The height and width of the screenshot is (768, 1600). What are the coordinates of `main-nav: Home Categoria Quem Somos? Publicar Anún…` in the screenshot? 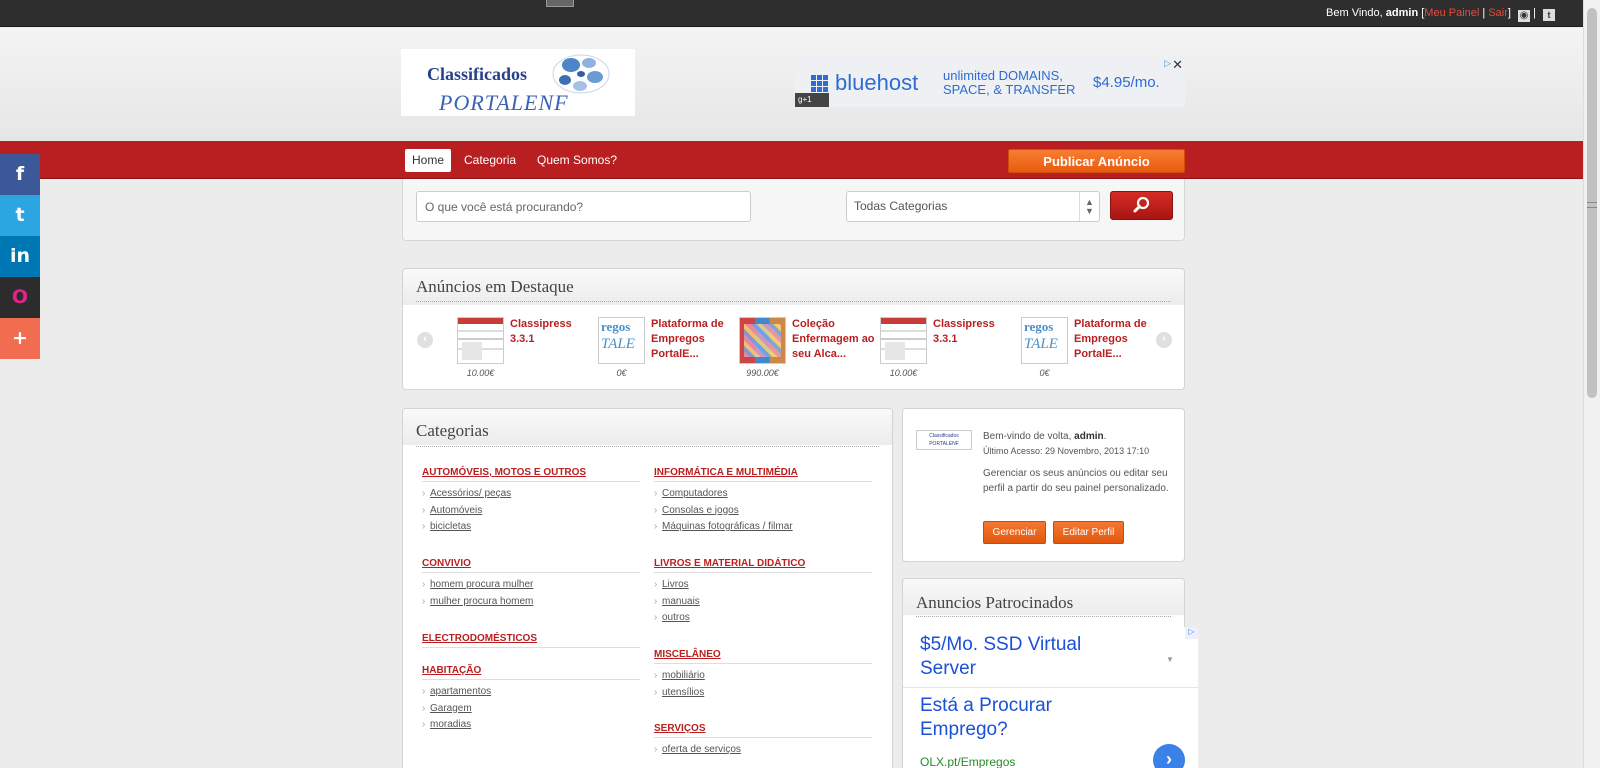 It's located at (800, 160).